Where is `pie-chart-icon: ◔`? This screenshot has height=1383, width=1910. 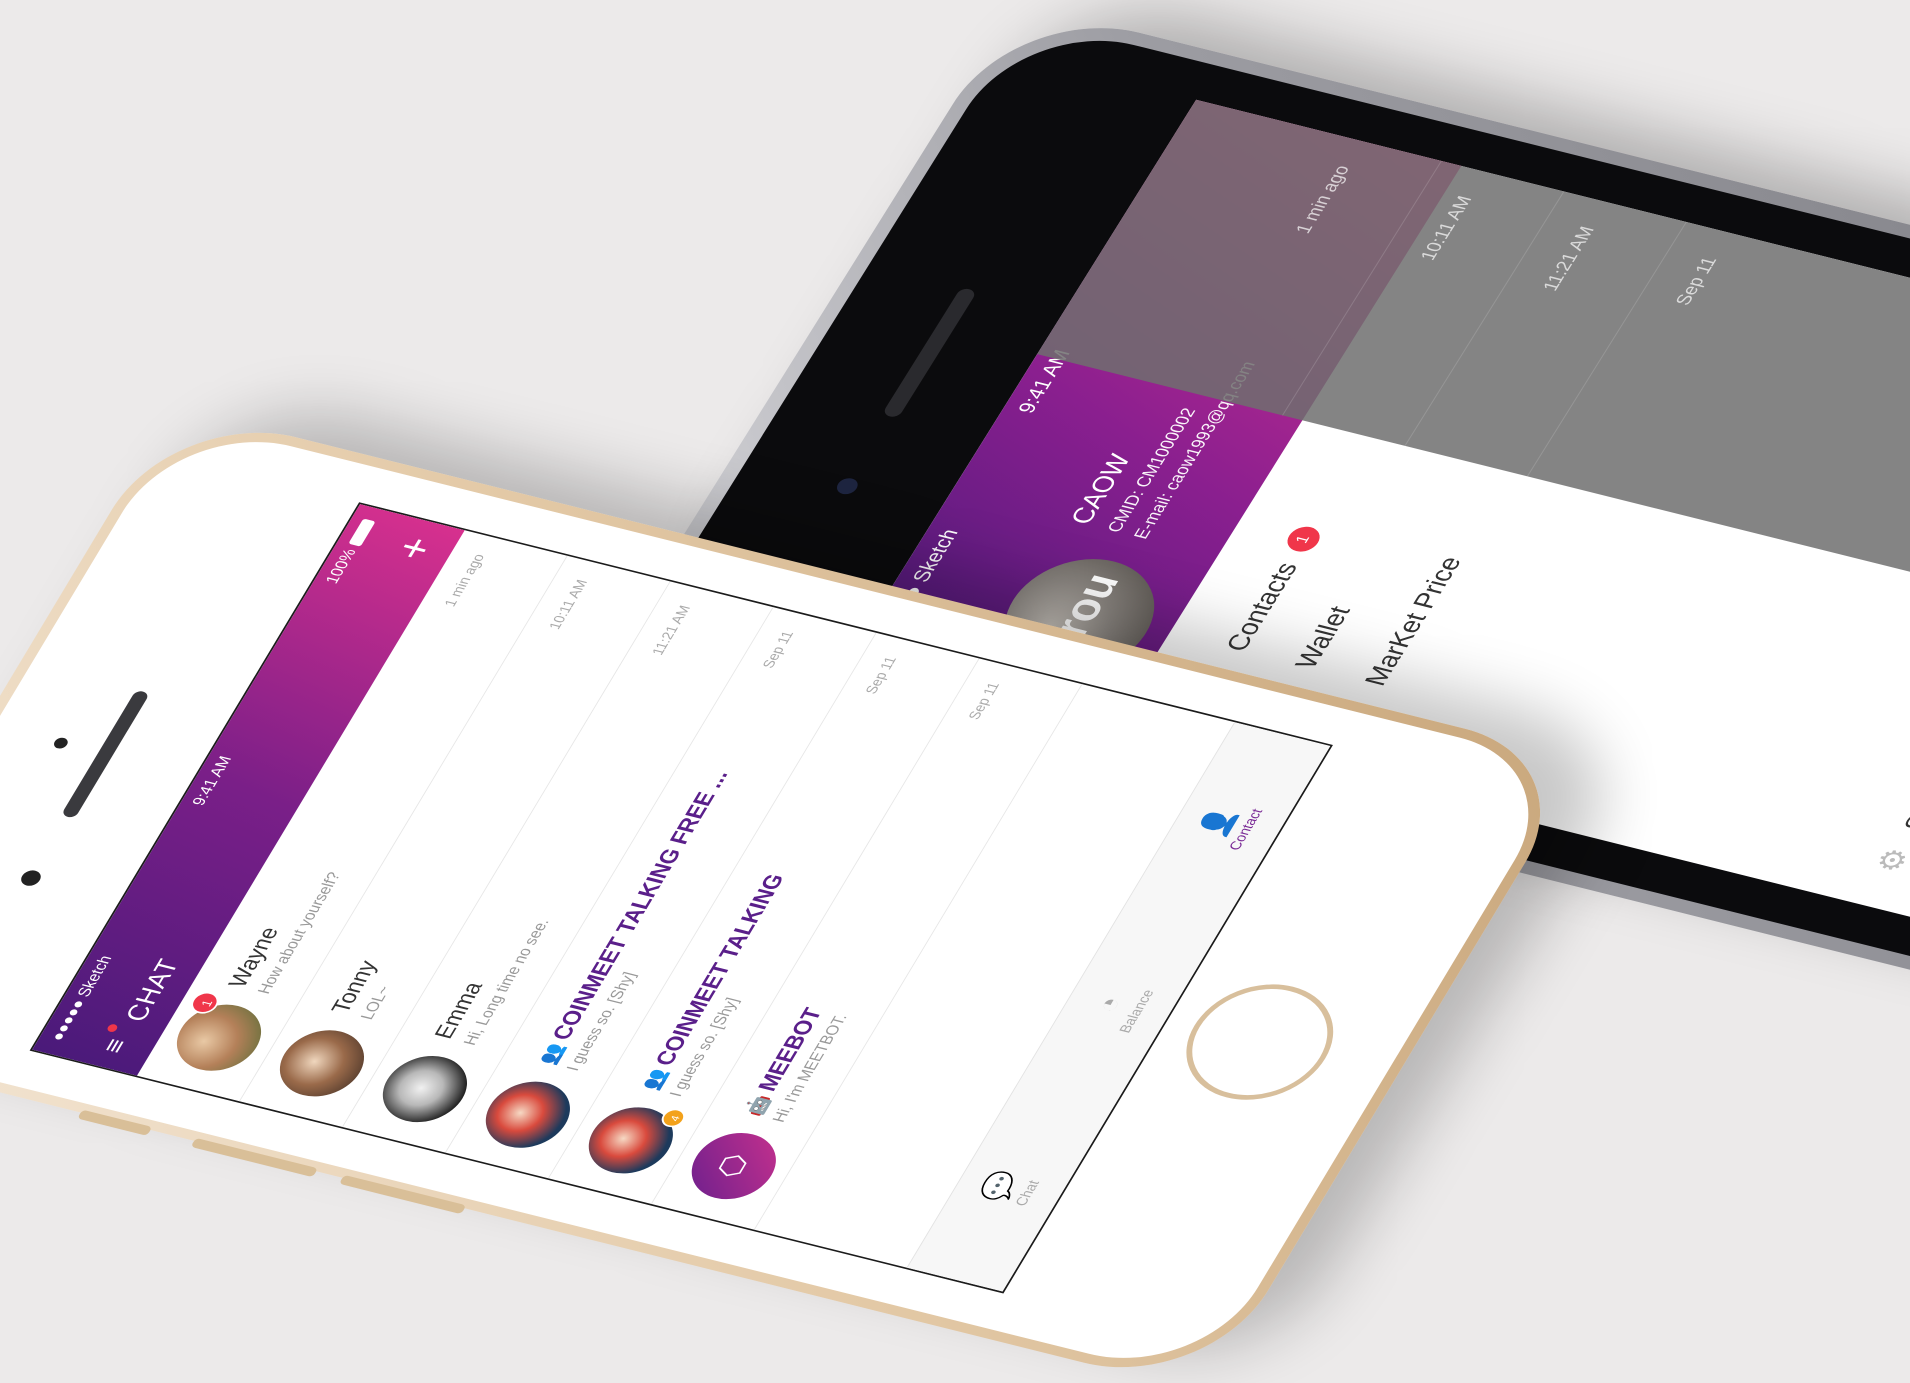 pie-chart-icon: ◔ is located at coordinates (1108, 1004).